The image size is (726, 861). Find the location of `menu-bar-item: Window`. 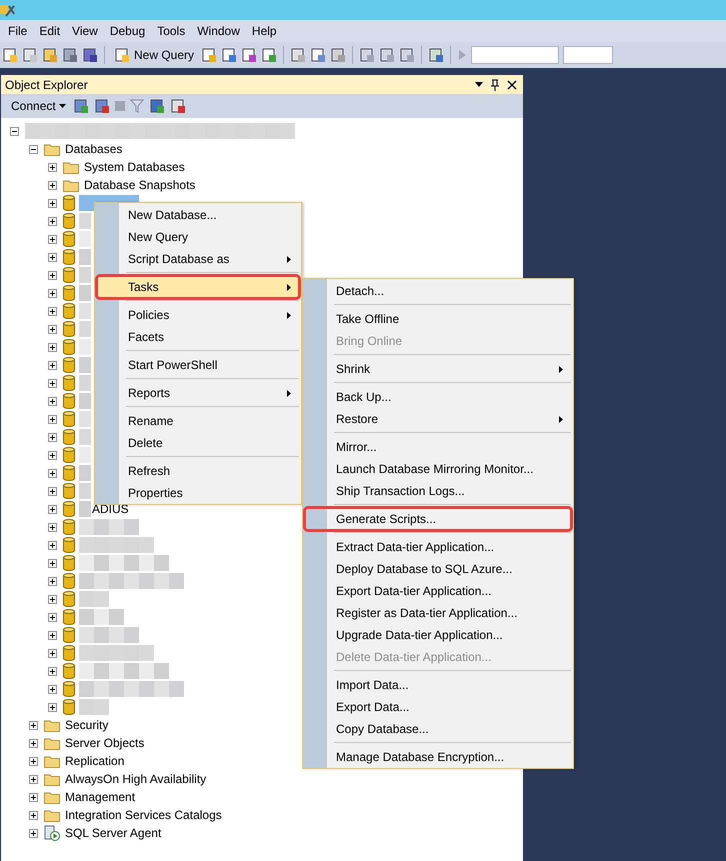

menu-bar-item: Window is located at coordinates (218, 31).